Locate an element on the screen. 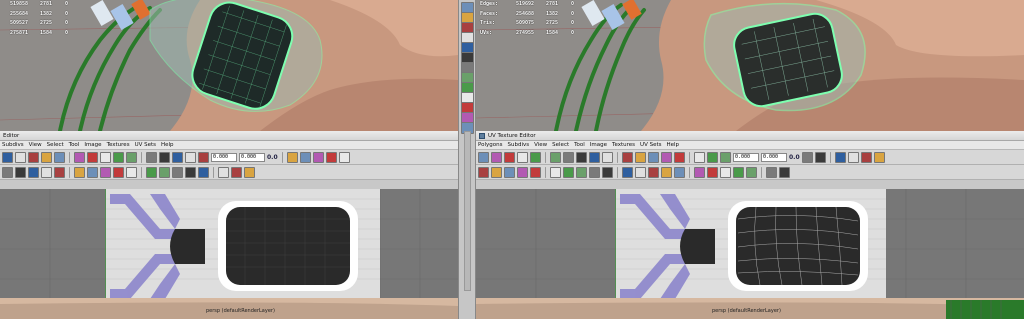 This screenshot has width=1024, height=319. menu-item: Textures is located at coordinates (623, 145).